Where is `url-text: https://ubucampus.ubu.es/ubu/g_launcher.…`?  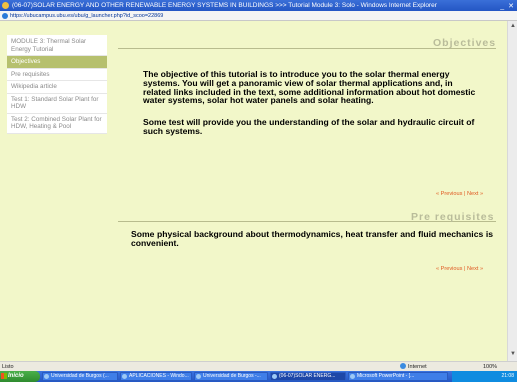 url-text: https://ubucampus.ubu.es/ubu/g_launcher.… is located at coordinates (86, 16).